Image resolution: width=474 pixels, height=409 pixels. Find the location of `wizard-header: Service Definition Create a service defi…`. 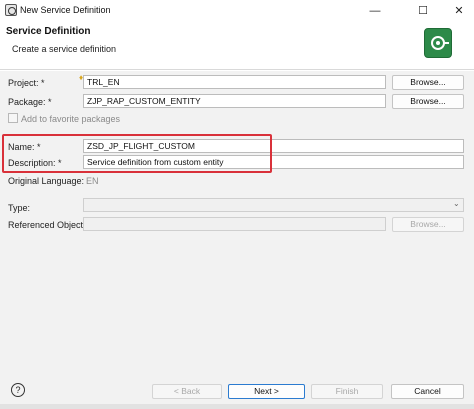

wizard-header: Service Definition Create a service defi… is located at coordinates (237, 46).